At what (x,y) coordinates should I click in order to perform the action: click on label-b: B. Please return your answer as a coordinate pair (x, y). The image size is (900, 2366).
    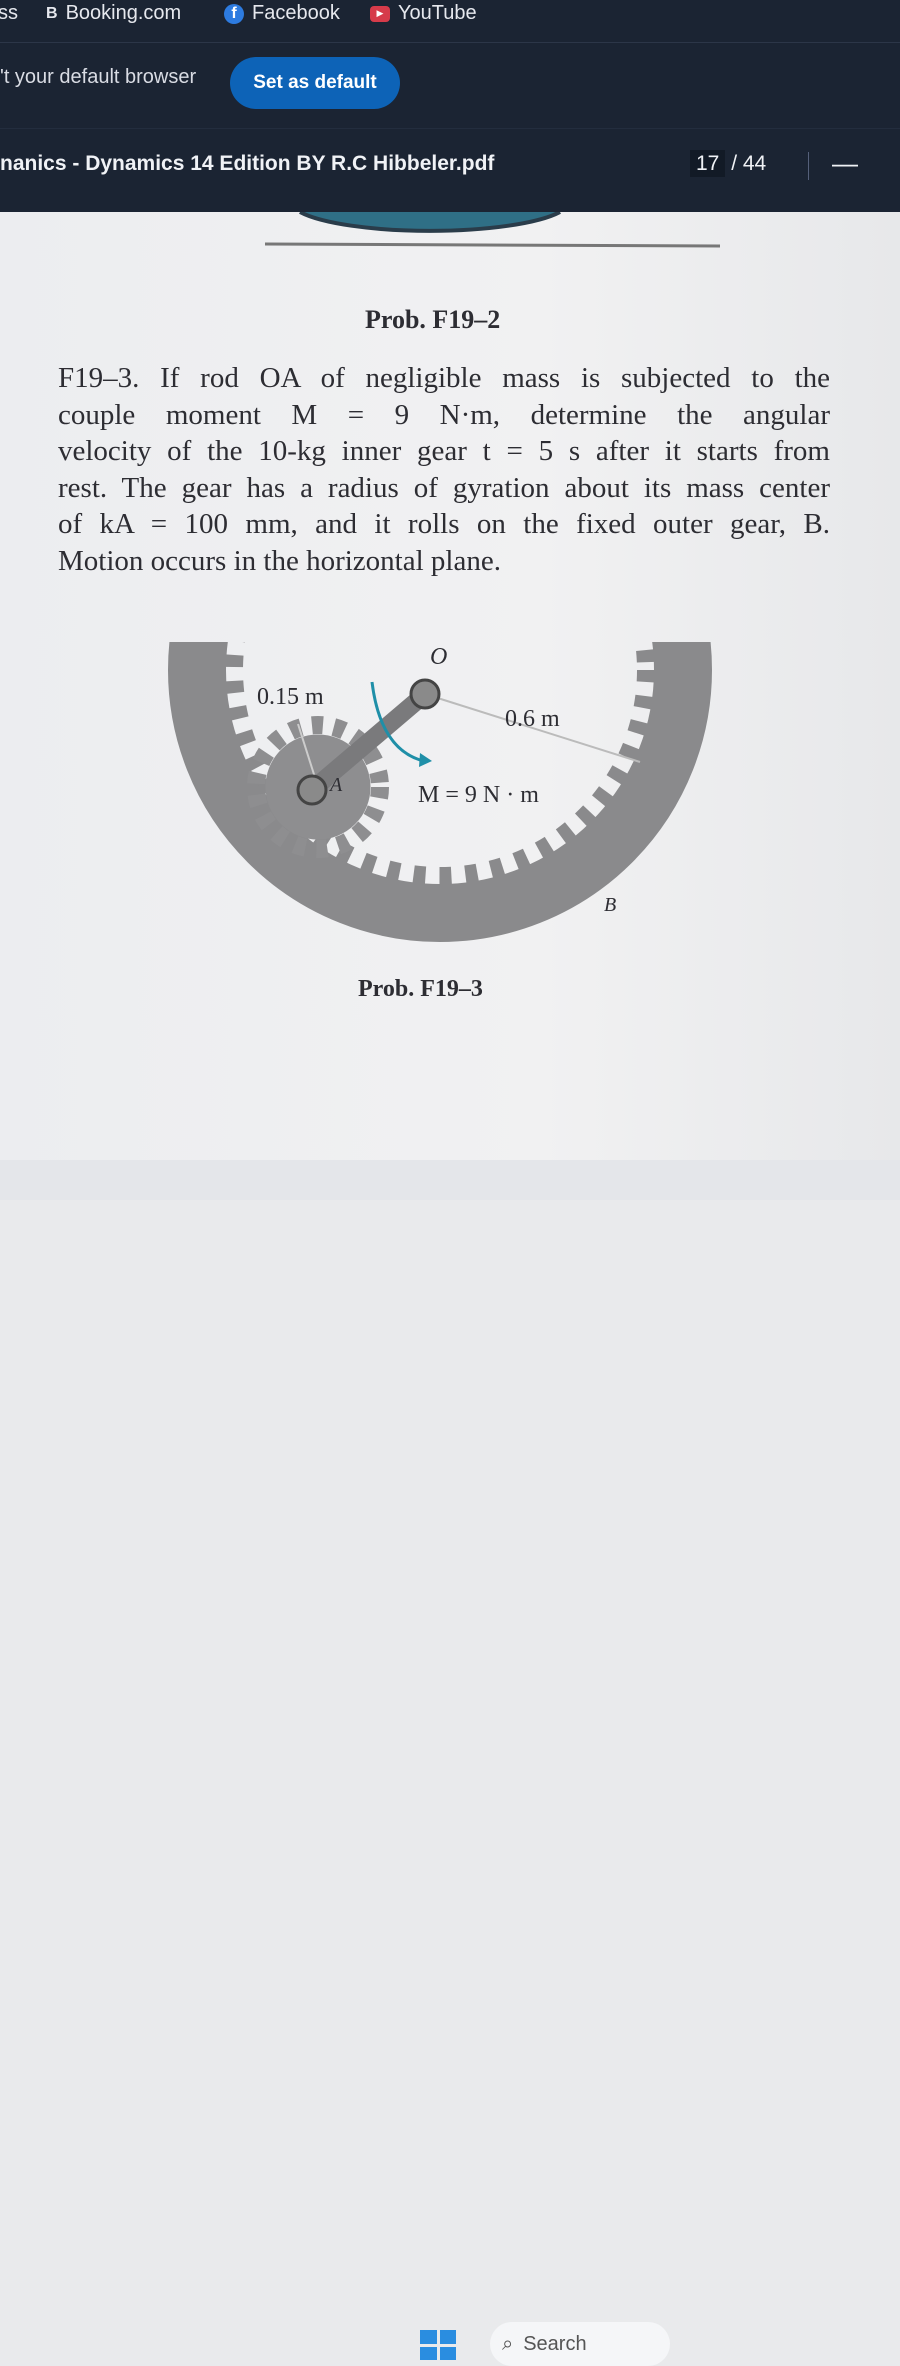
    Looking at the image, I should click on (610, 905).